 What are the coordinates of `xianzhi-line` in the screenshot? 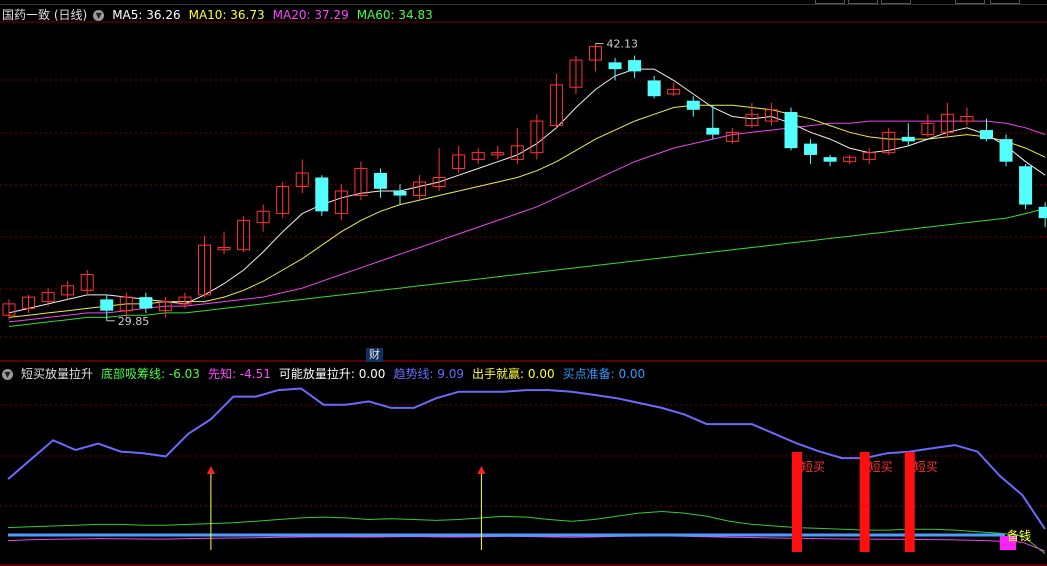 It's located at (526, 543).